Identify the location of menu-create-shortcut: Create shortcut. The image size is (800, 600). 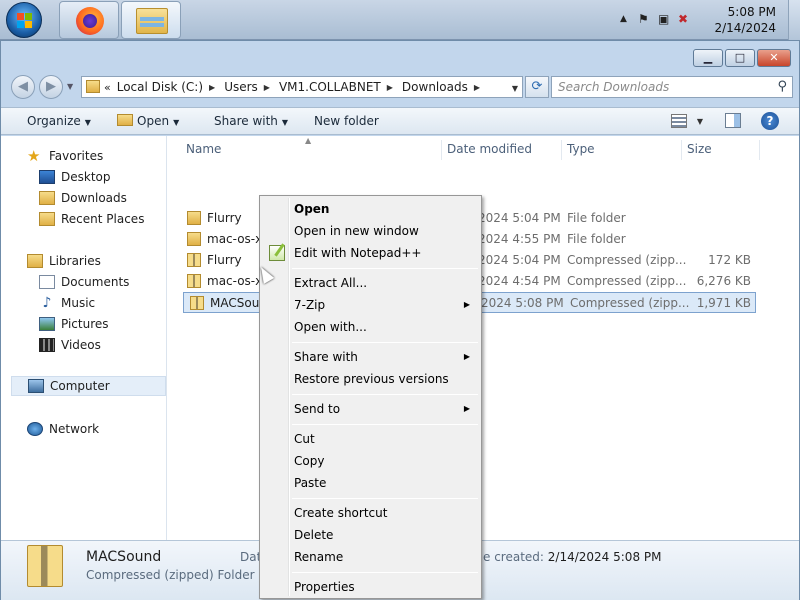
(370, 513).